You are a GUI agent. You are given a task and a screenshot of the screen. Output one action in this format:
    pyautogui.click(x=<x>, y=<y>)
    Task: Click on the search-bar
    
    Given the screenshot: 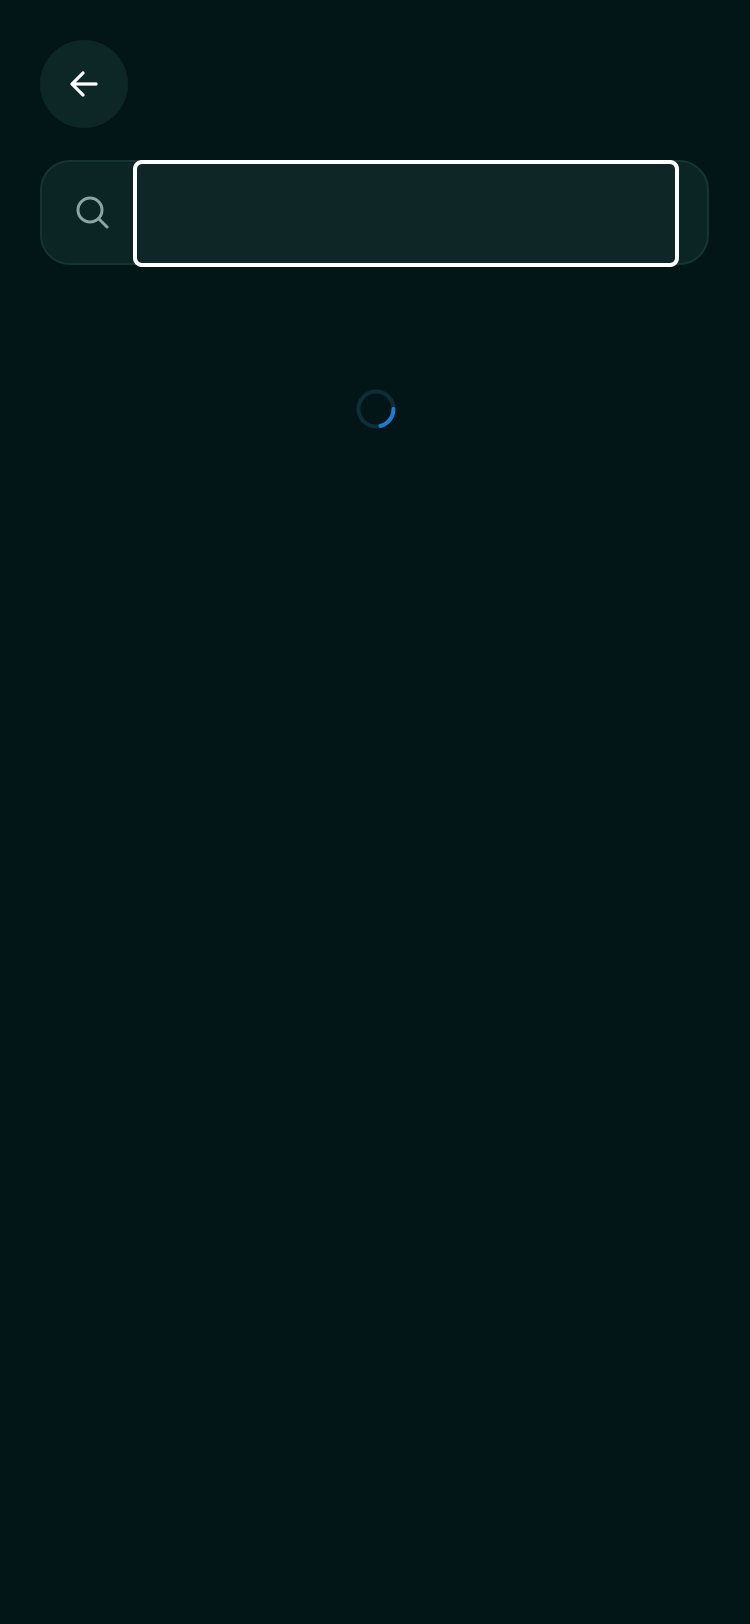 What is the action you would take?
    pyautogui.click(x=374, y=213)
    